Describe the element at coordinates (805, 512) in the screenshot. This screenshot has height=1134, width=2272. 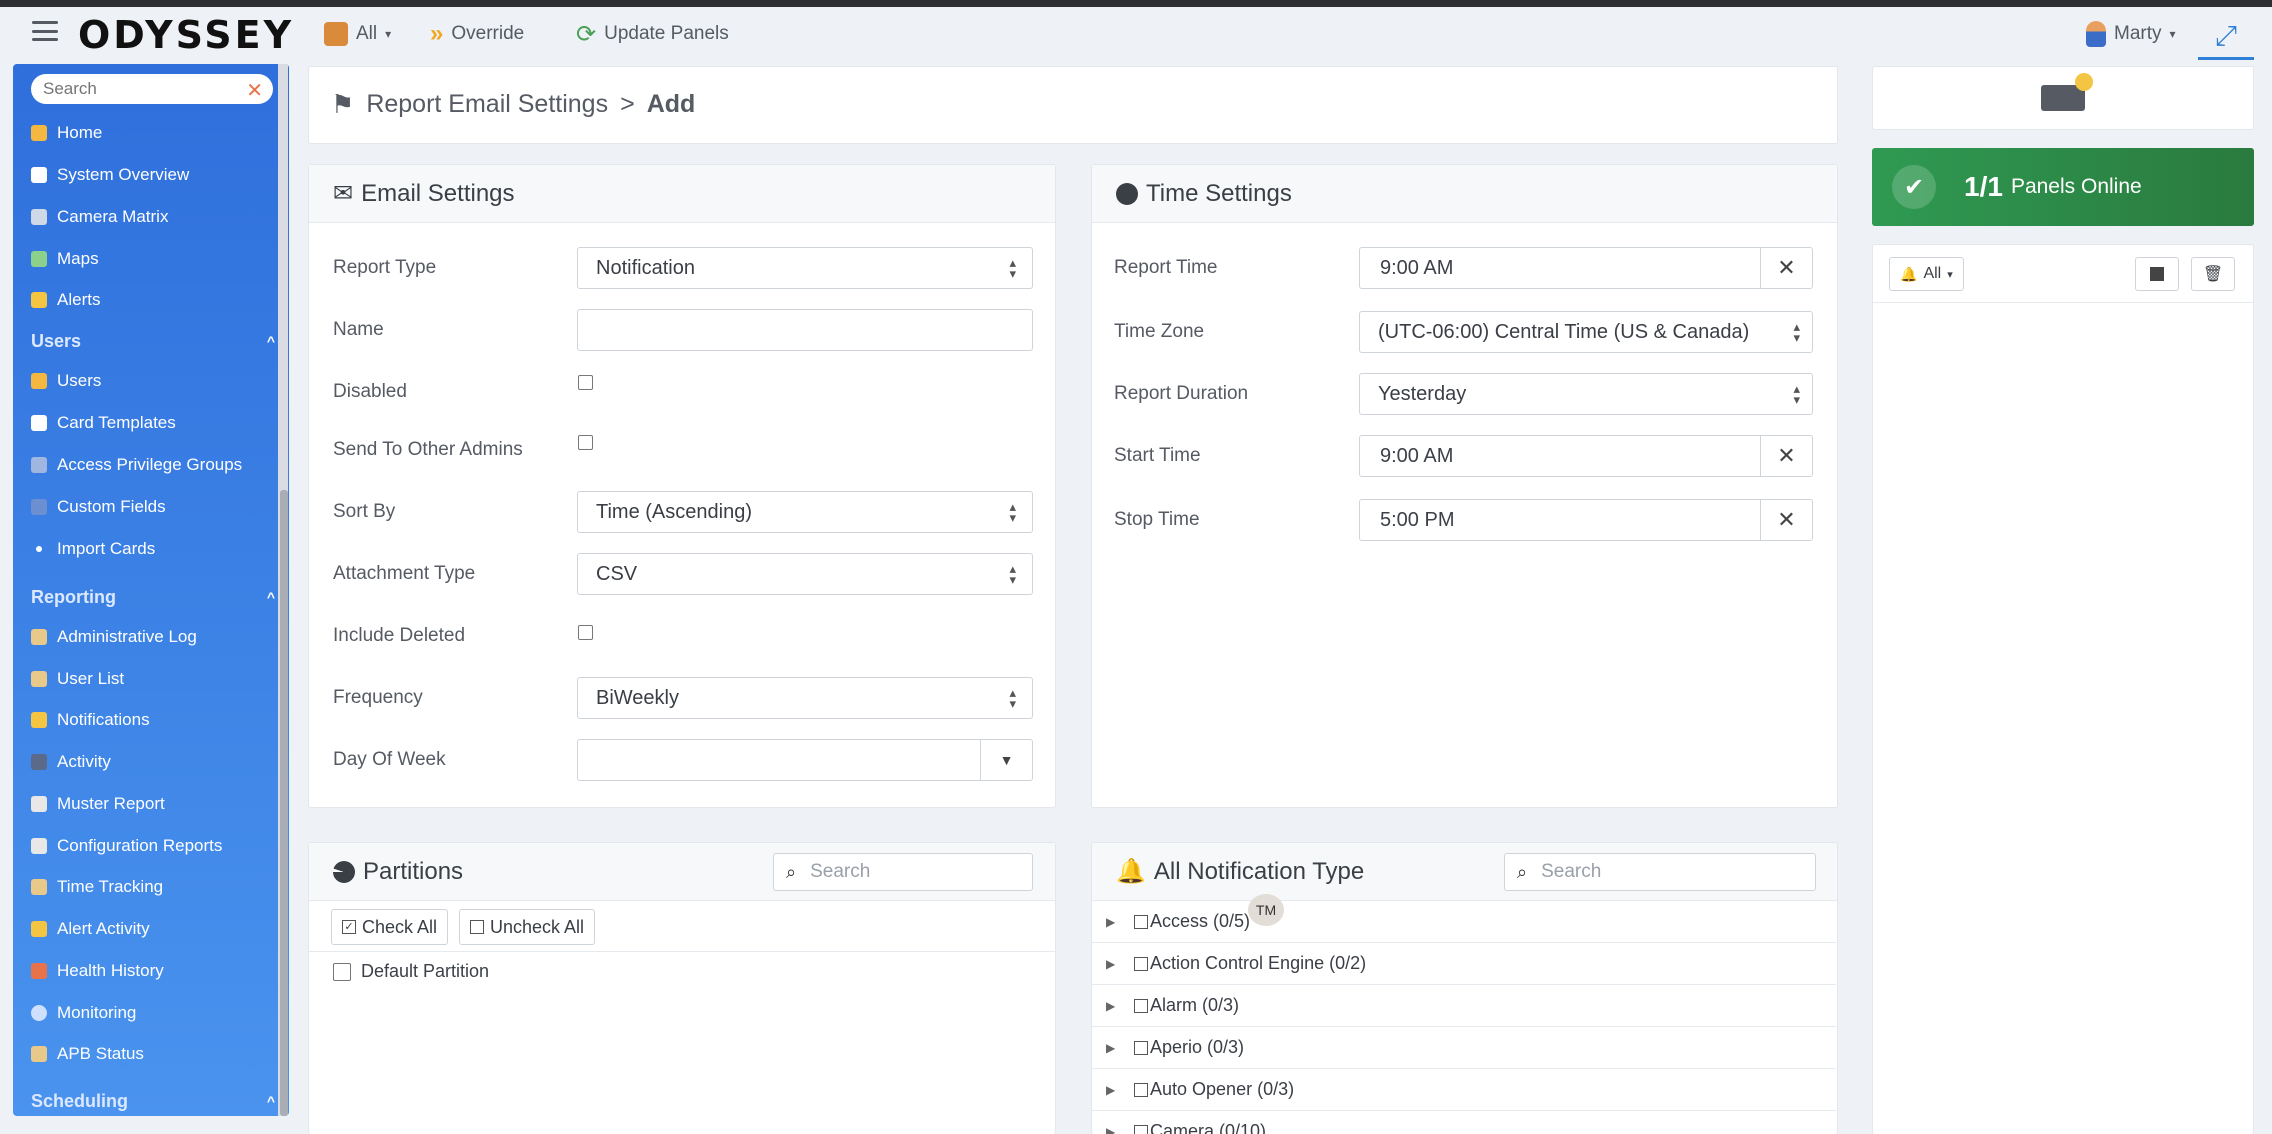
I see `sort-by-select: Time (Ascending) ▴ ▾` at that location.